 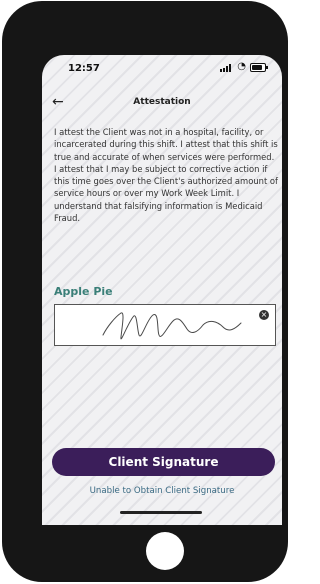 I want to click on signature-pad: ×, so click(x=165, y=325).